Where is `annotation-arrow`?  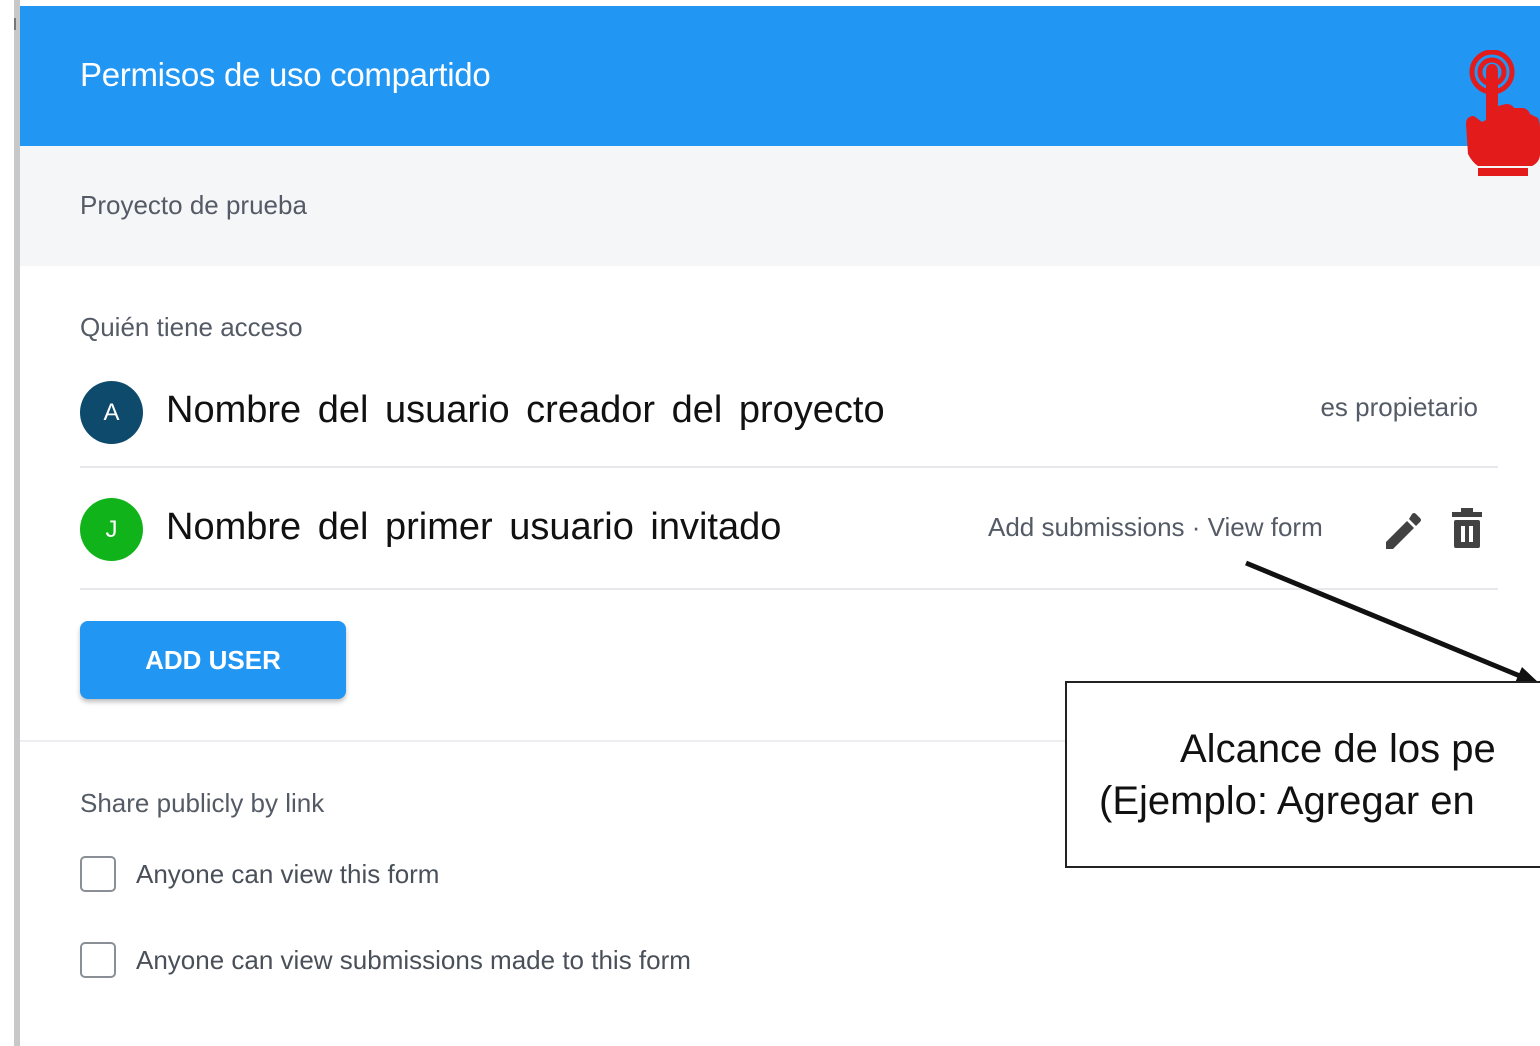 annotation-arrow is located at coordinates (1392, 622).